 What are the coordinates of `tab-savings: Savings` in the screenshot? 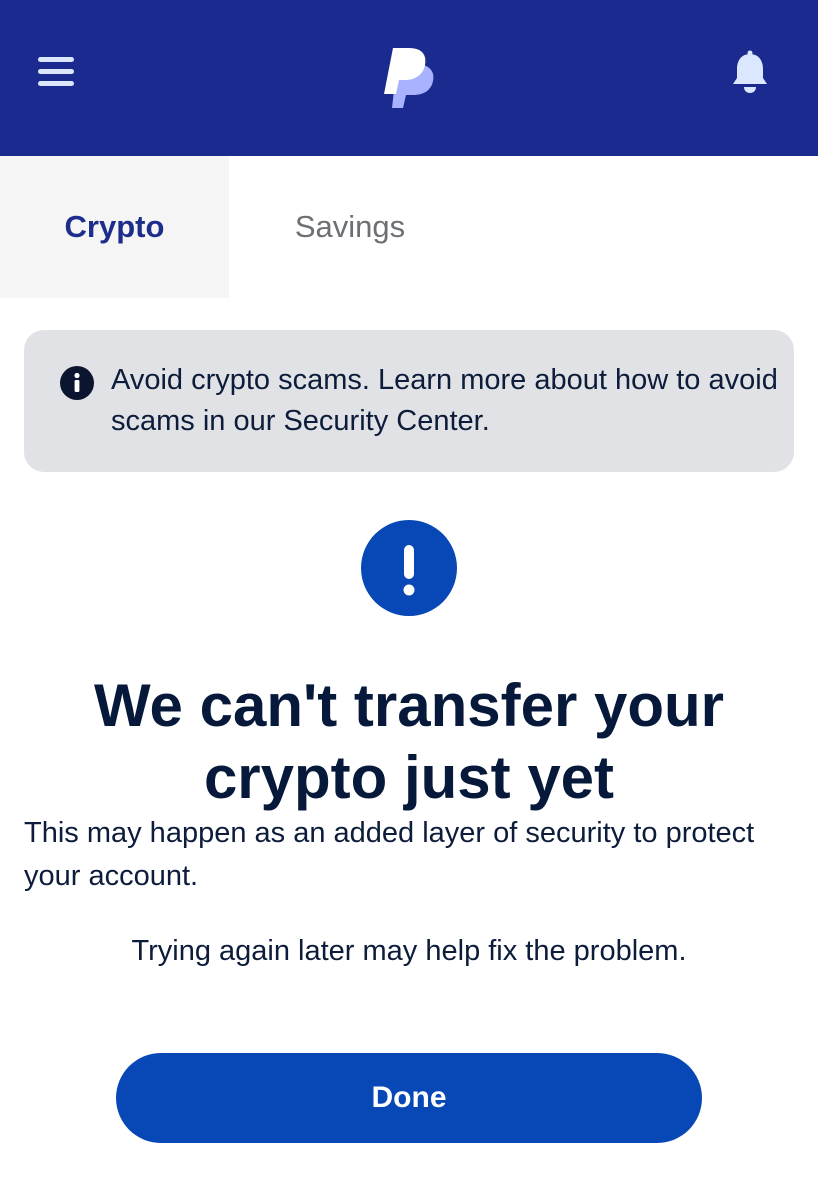 It's located at (350, 227).